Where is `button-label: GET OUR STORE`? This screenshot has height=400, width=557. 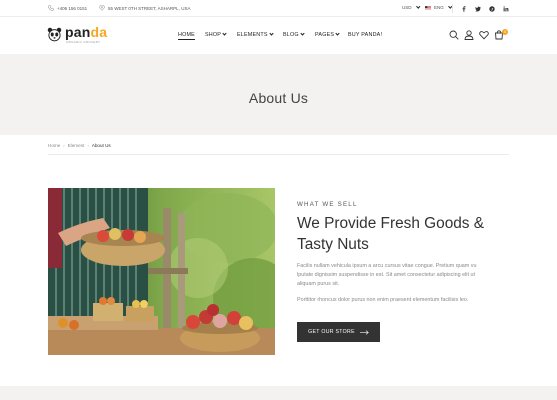 button-label: GET OUR STORE is located at coordinates (331, 332).